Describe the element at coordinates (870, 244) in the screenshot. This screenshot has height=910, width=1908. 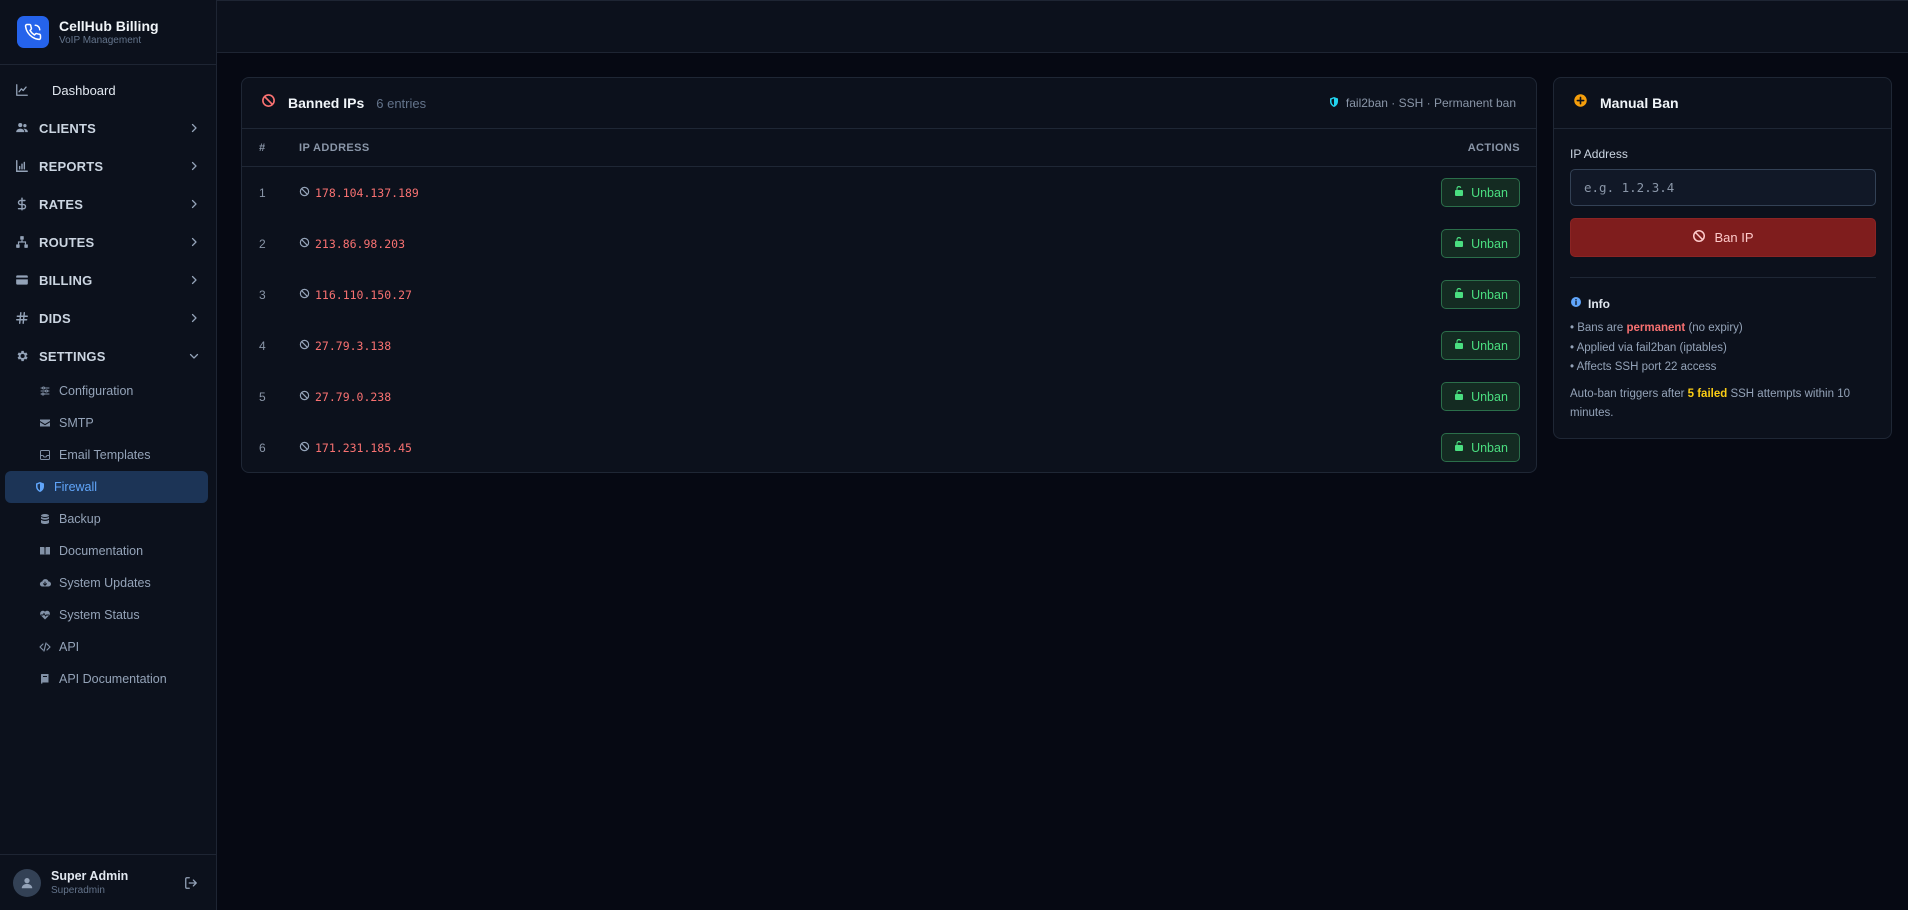
I see `ip-cell: 213.86.98.203` at that location.